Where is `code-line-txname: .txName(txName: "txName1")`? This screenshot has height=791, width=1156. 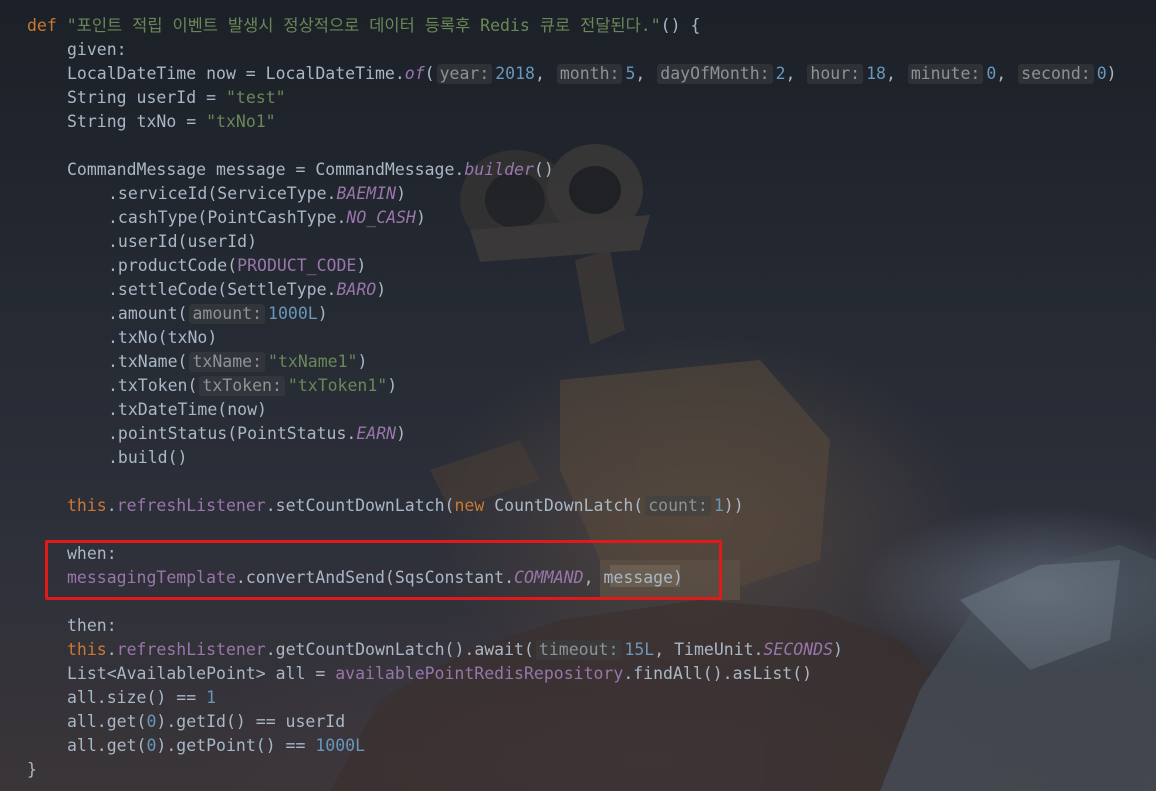 code-line-txname: .txName(txName: "txName1") is located at coordinates (237, 362).